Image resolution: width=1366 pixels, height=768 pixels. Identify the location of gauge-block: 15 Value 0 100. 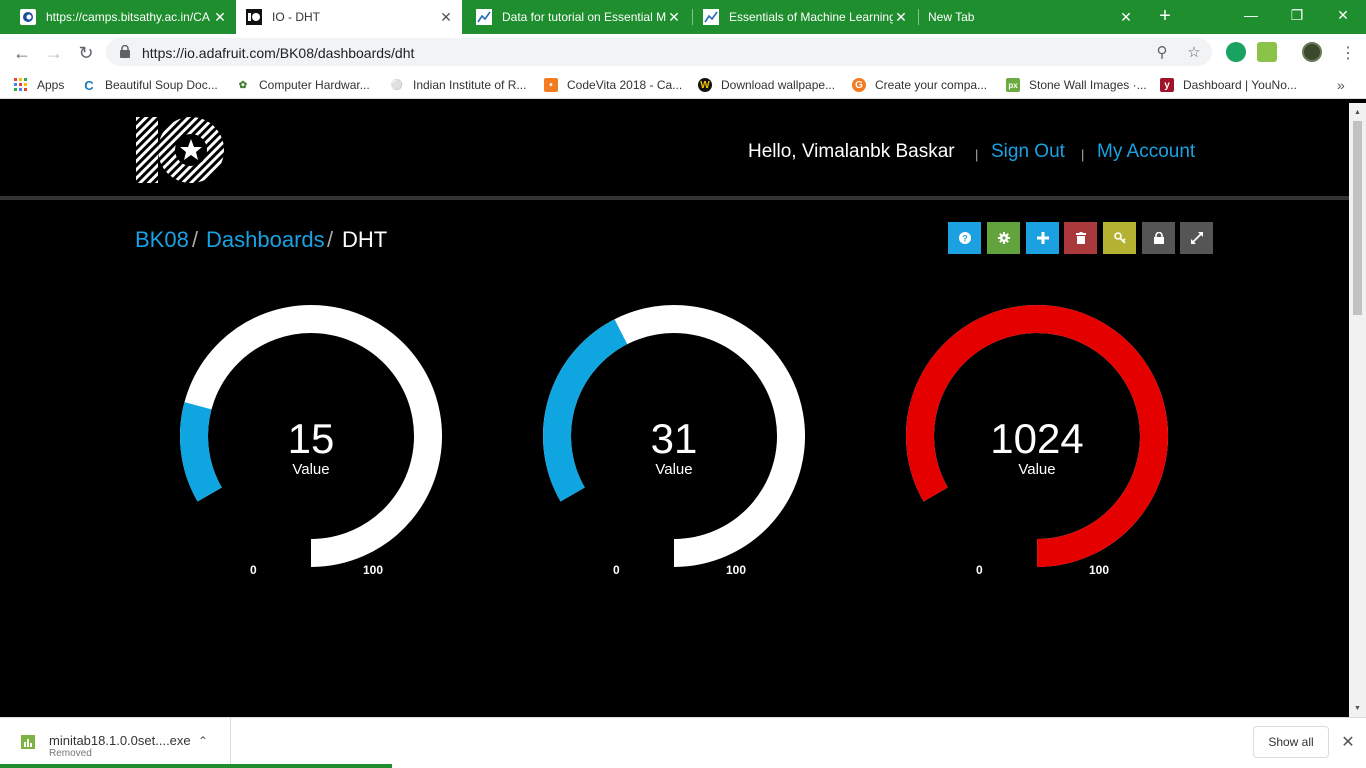
(311, 443).